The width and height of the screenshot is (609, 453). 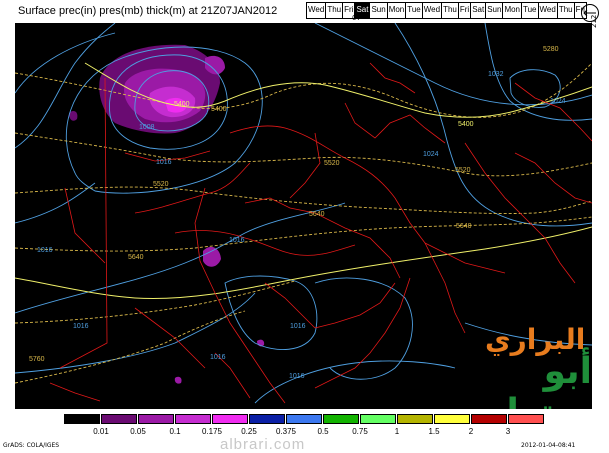 I want to click on pressure-label: 1032, so click(x=496, y=74).